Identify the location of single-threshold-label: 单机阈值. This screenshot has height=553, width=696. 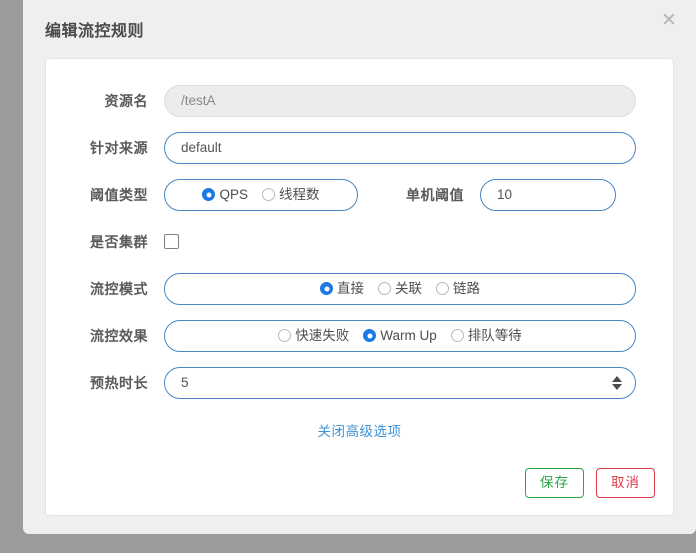
(435, 194).